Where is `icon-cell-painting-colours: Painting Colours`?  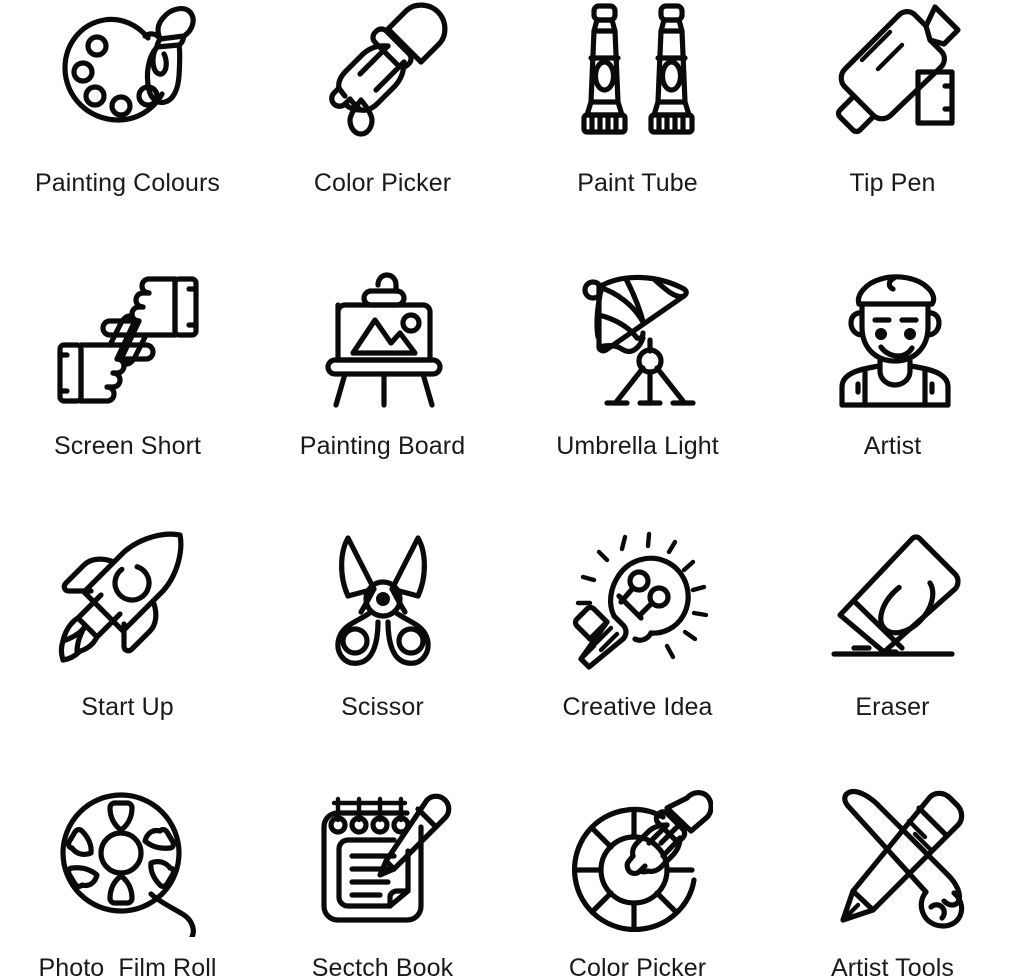
icon-cell-painting-colours: Painting Colours is located at coordinates (127, 130).